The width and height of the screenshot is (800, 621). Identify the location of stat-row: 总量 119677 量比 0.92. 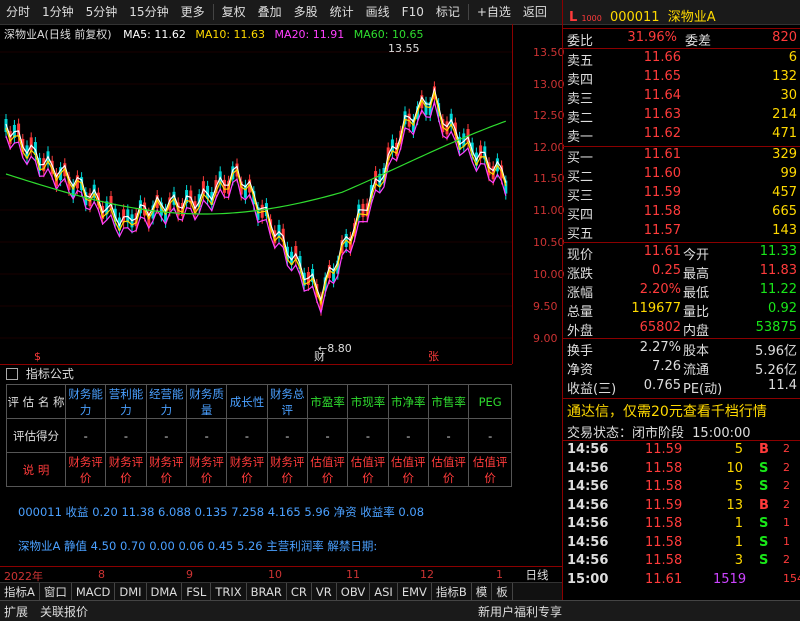
(681, 310).